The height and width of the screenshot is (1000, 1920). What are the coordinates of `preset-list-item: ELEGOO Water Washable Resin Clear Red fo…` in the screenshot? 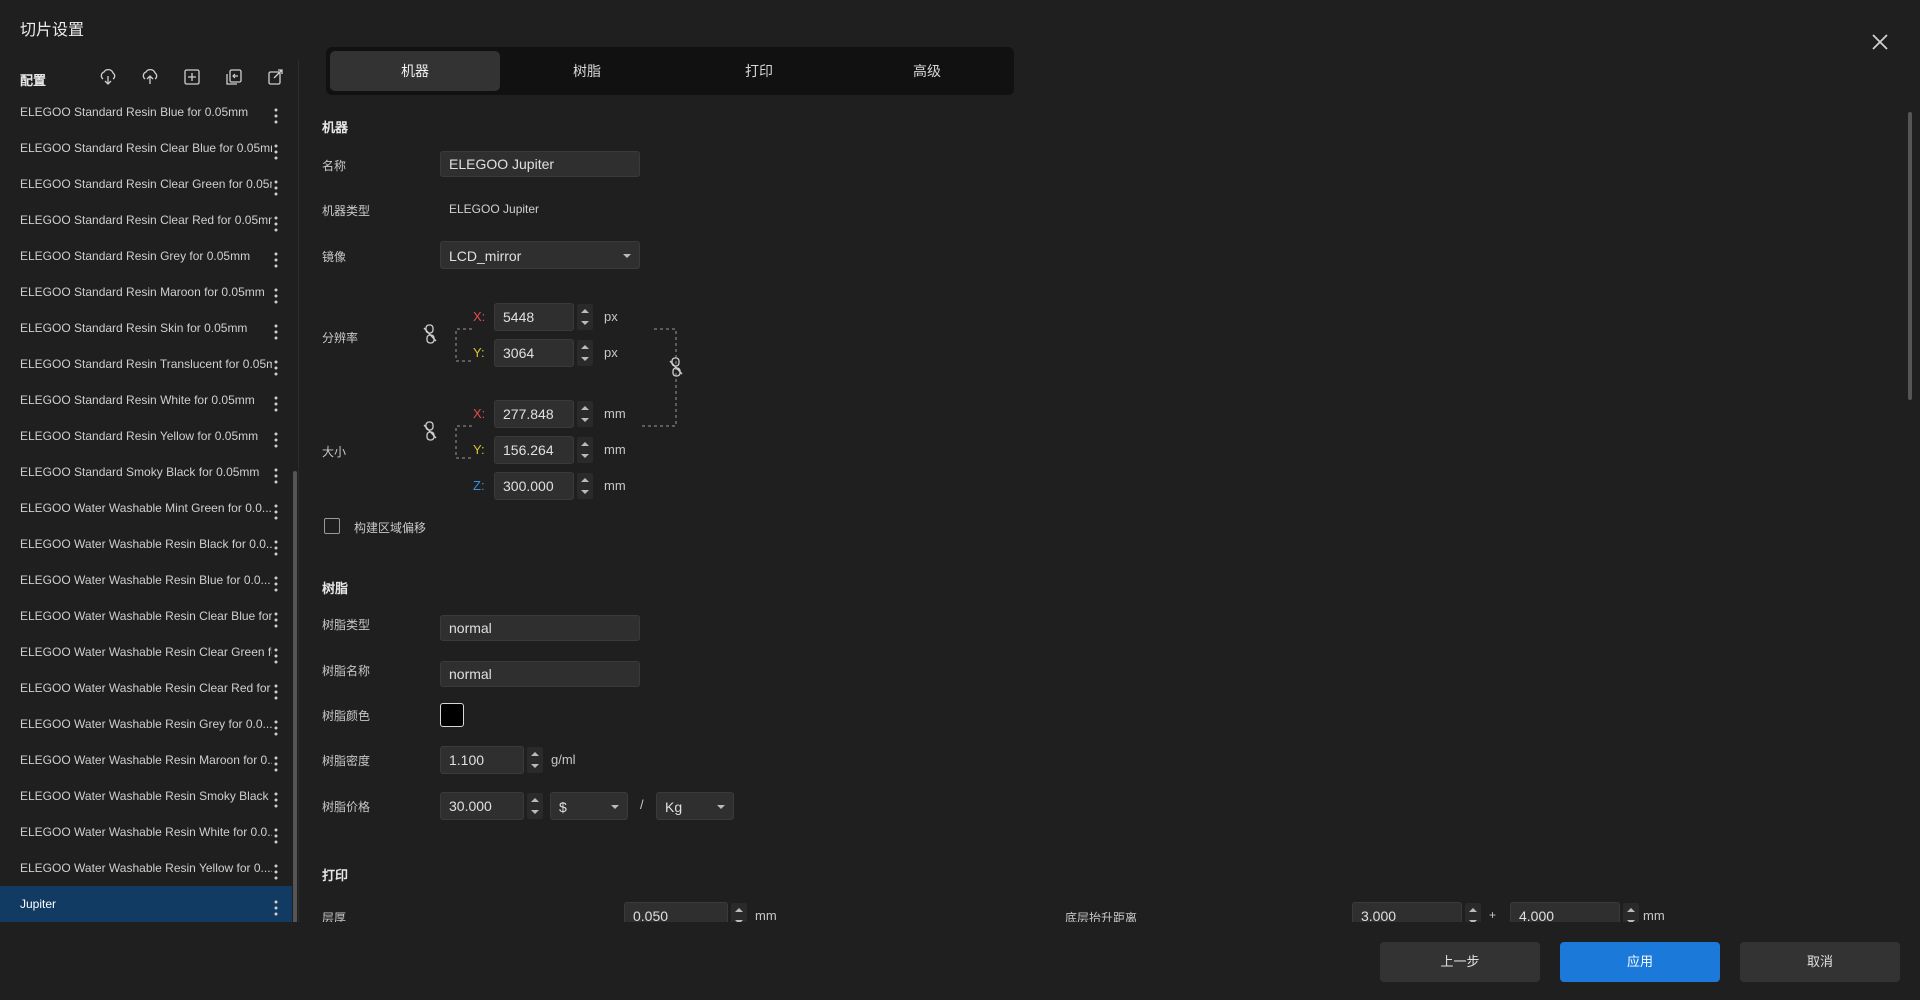 It's located at (146, 688).